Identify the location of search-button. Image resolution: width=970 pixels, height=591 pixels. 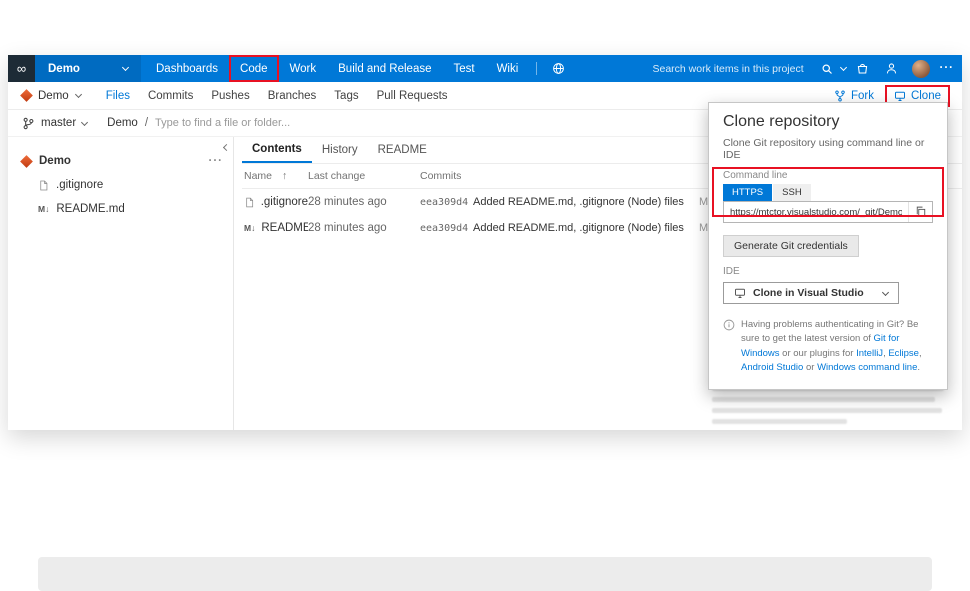
(827, 69).